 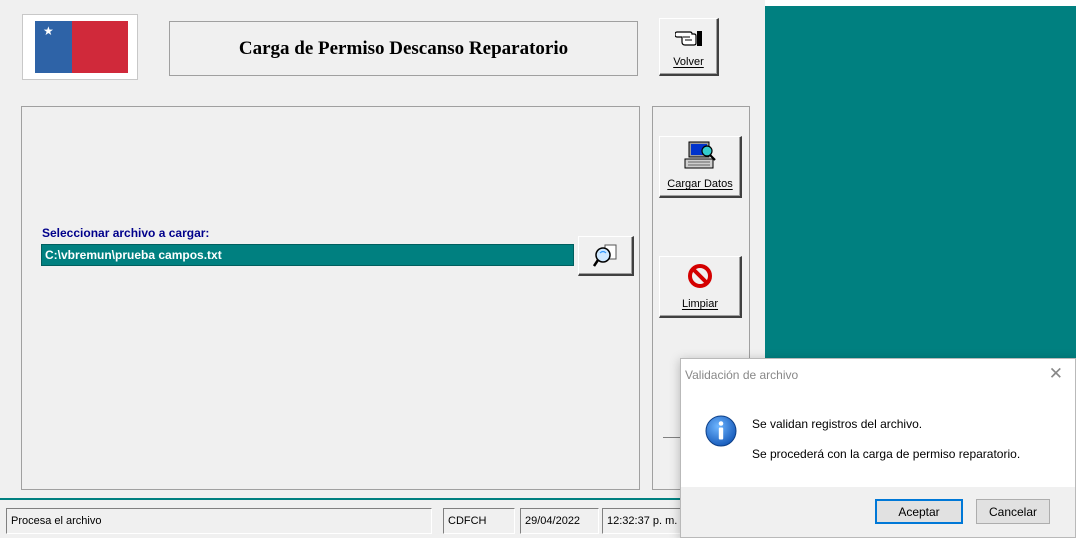 I want to click on no-entry-icon, so click(x=700, y=276).